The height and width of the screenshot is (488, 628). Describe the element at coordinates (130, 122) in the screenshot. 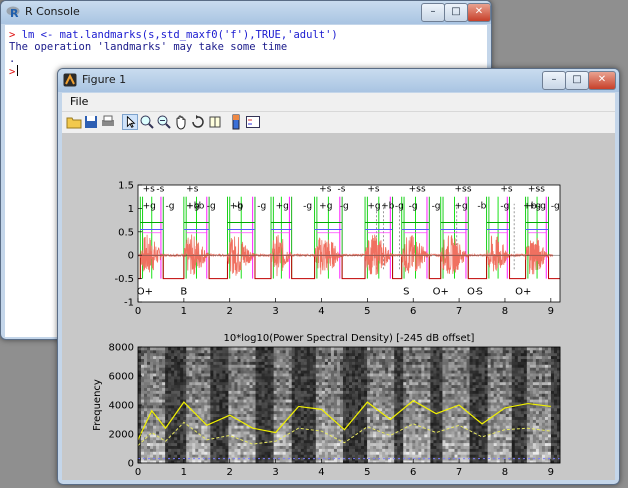

I see `pointer-icon` at that location.